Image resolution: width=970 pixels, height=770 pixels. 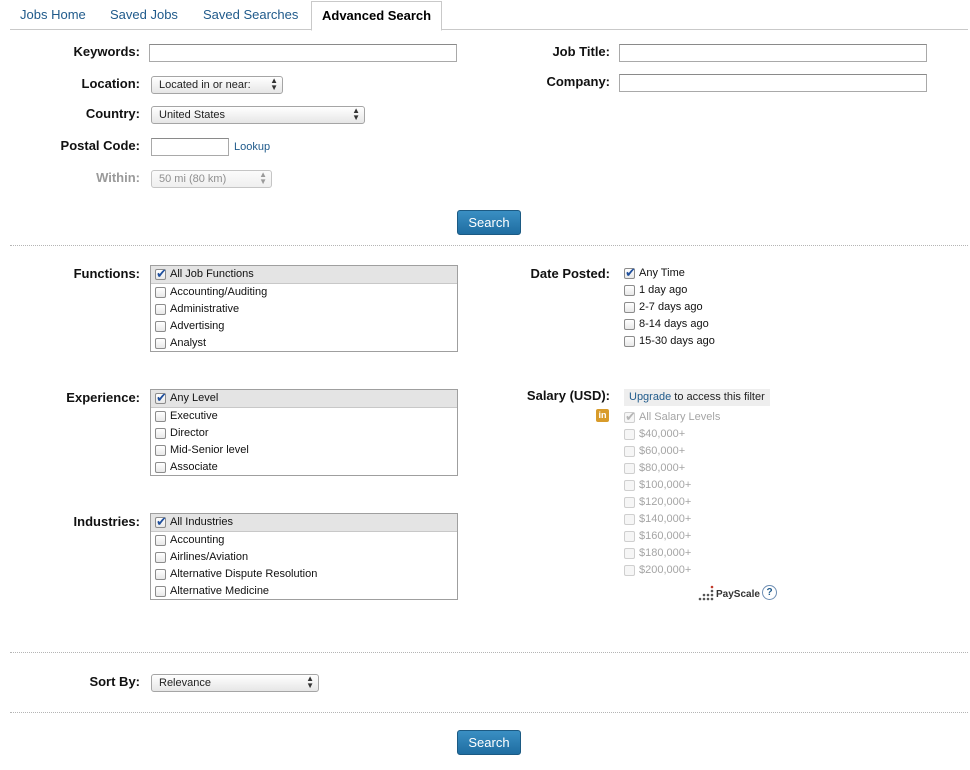 I want to click on salary-option: $140,000+, so click(x=657, y=519).